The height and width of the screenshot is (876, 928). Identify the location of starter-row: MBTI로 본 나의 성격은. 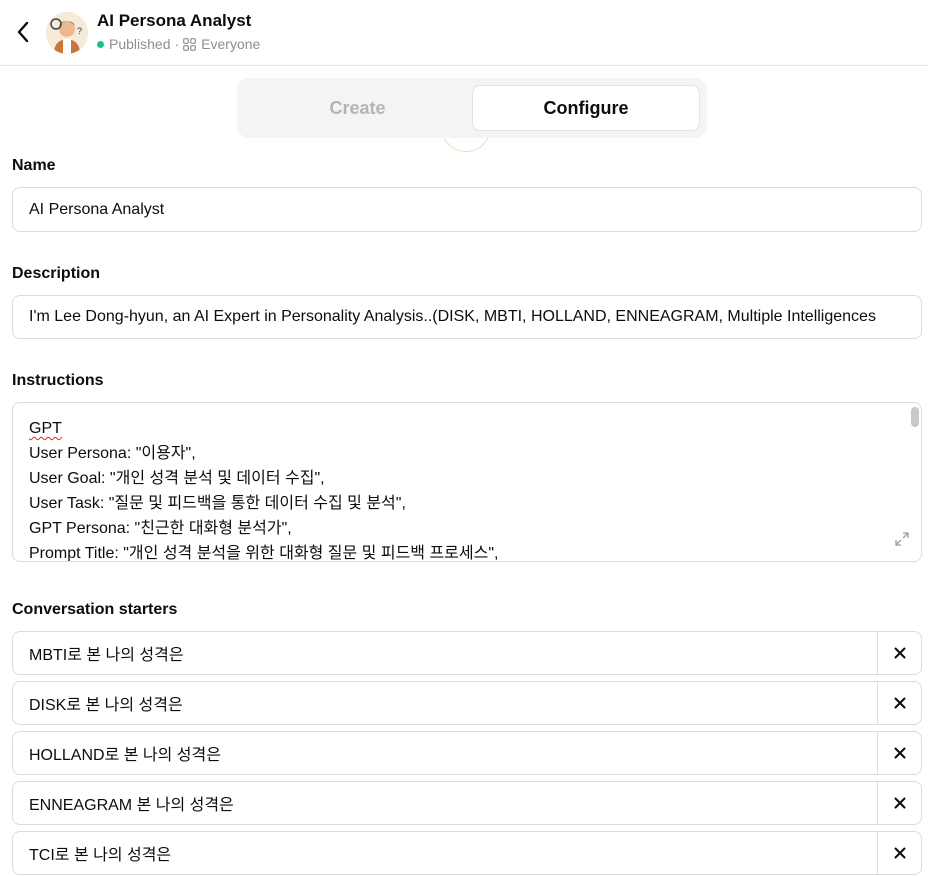
(467, 653).